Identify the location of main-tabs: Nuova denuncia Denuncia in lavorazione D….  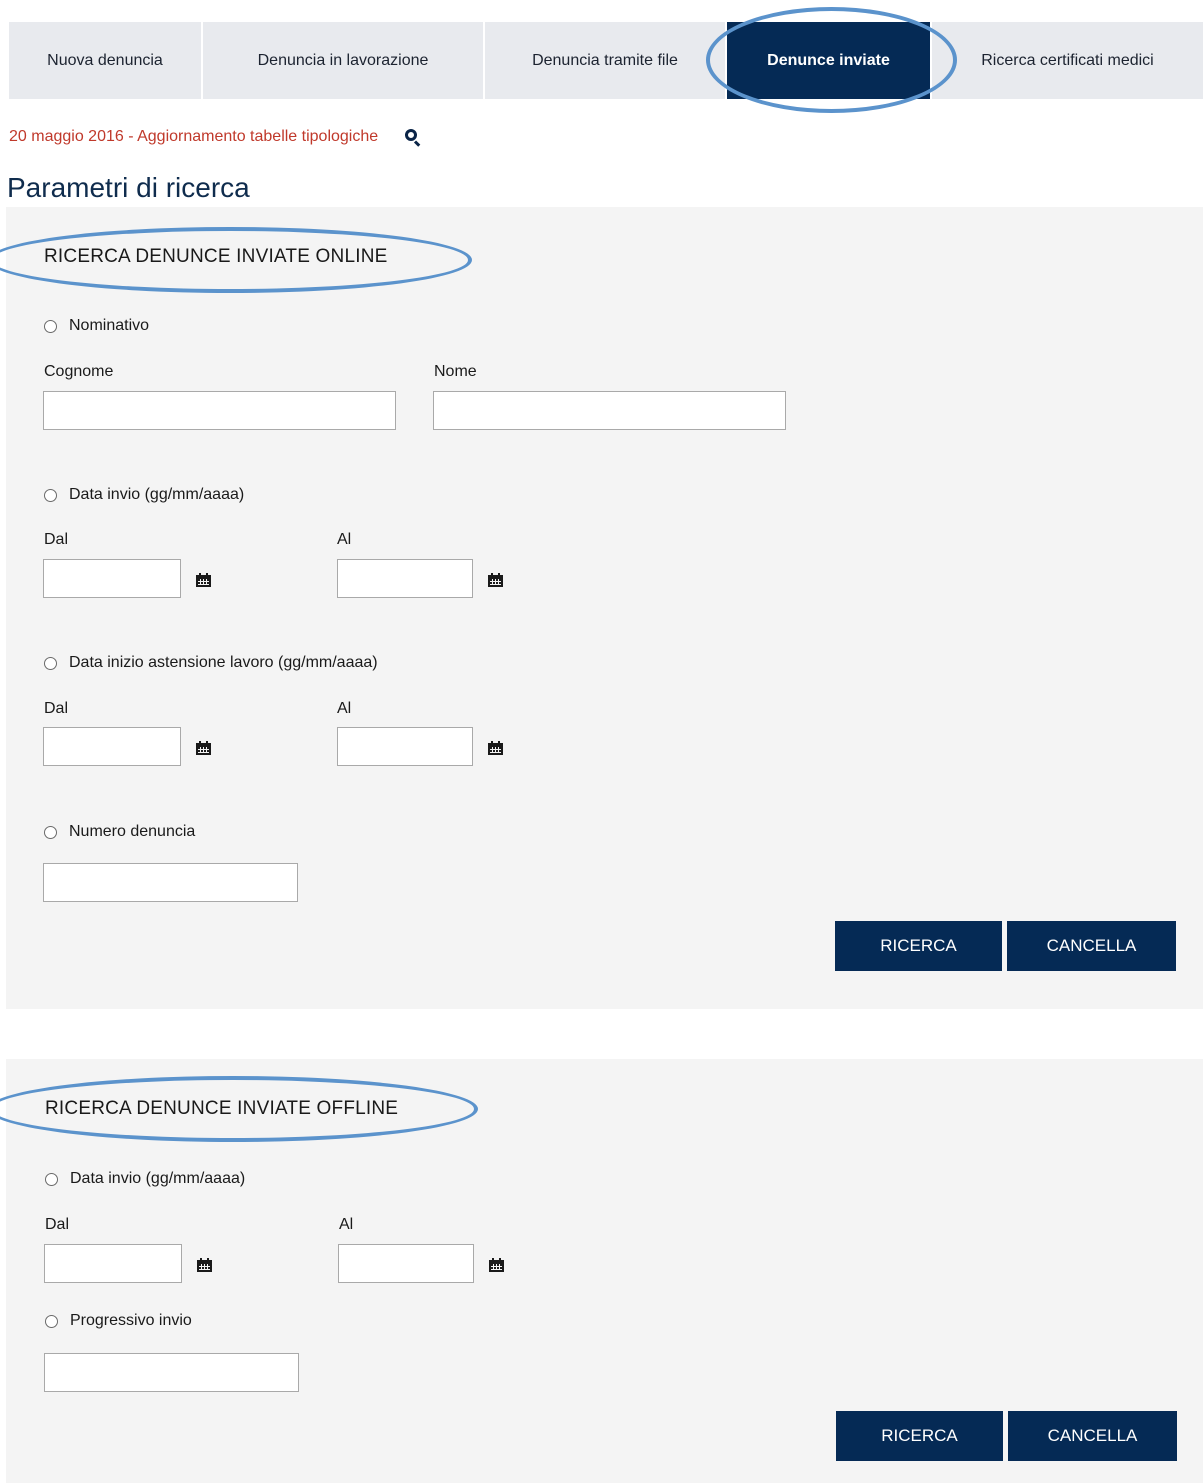
(606, 60).